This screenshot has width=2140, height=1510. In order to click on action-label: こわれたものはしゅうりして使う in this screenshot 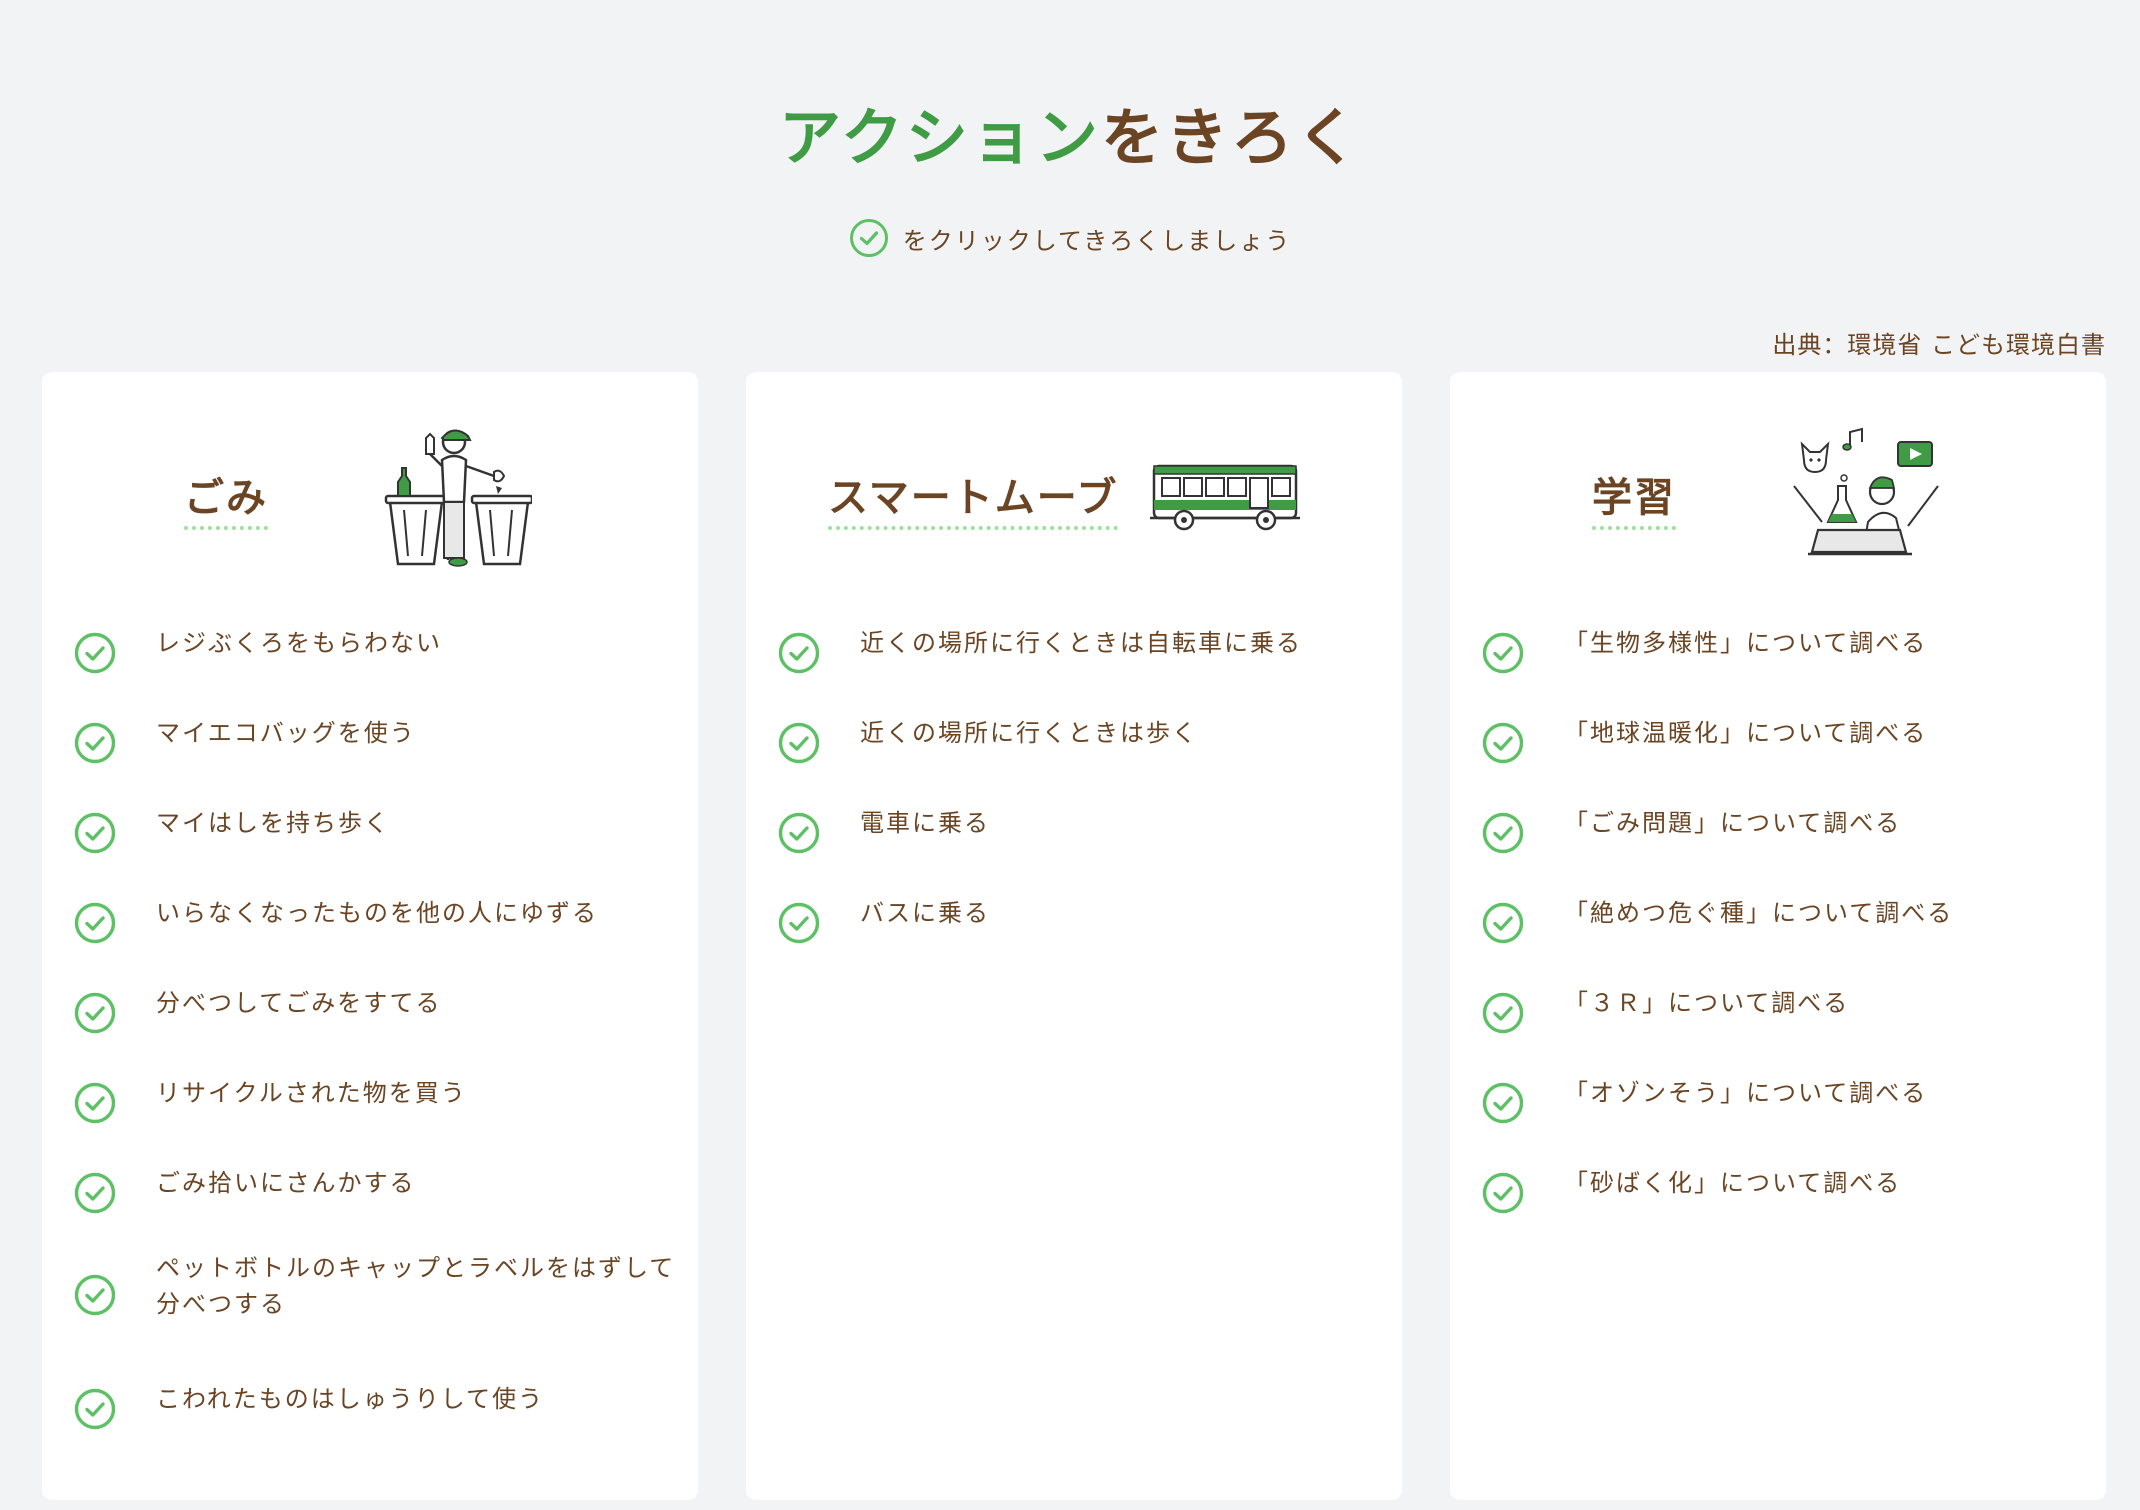, I will do `click(350, 1399)`.